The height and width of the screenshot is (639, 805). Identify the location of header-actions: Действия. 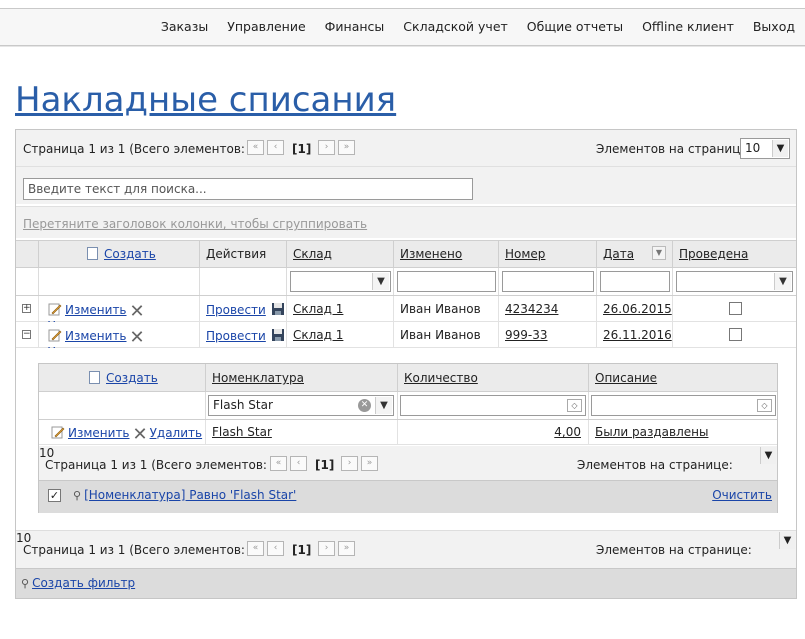
(242, 254).